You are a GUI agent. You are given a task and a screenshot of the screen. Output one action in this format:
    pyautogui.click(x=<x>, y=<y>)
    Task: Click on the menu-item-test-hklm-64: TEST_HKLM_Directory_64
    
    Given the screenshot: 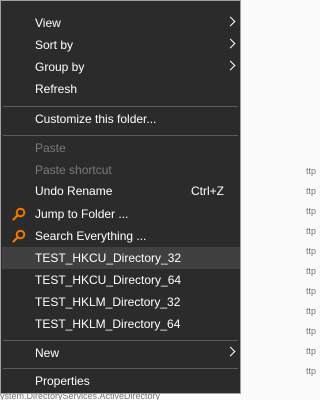 What is the action you would take?
    pyautogui.click(x=121, y=324)
    